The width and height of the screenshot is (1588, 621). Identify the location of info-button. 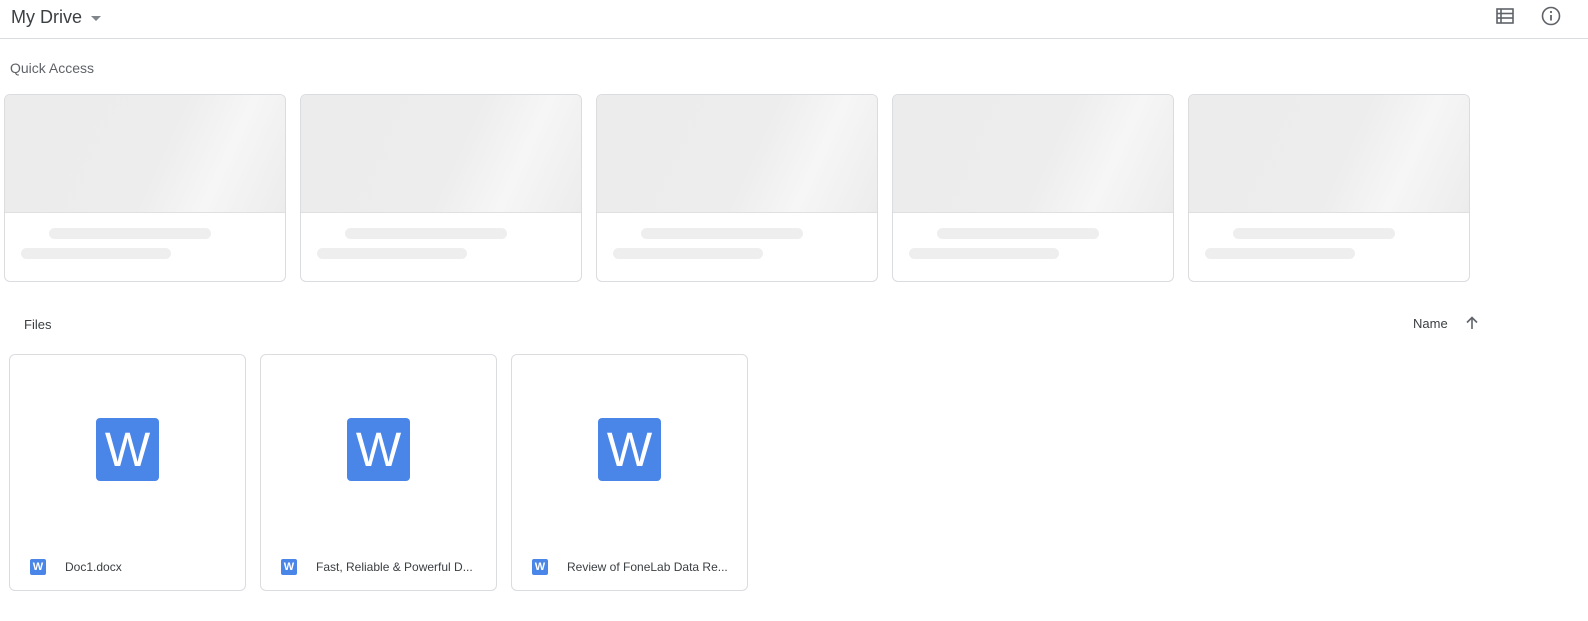
(1551, 16).